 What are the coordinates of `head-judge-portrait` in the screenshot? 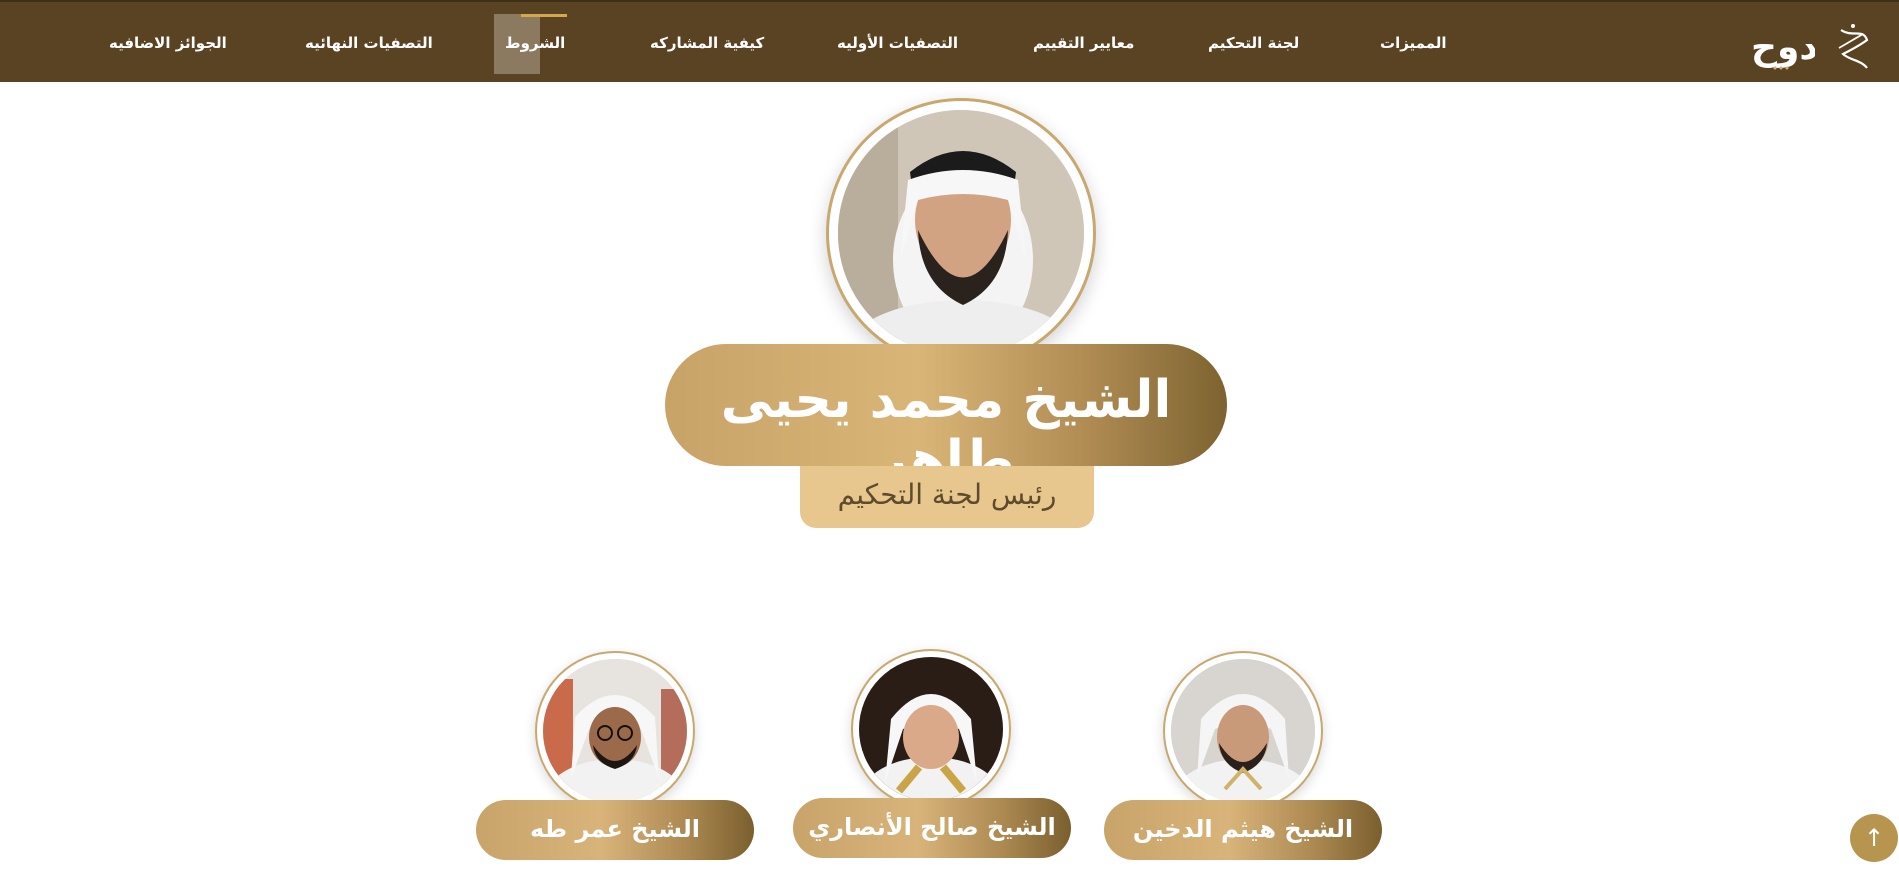 It's located at (961, 233).